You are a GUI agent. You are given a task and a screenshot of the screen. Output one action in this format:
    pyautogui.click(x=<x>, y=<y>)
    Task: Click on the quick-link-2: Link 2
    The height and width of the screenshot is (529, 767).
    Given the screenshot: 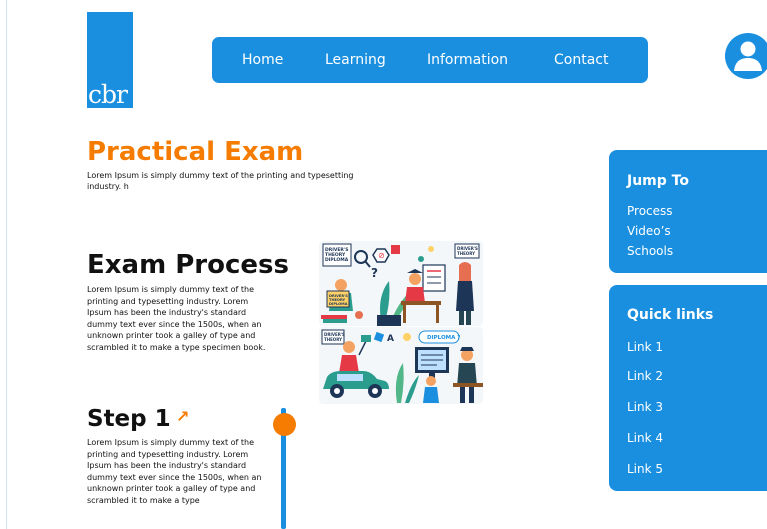 What is the action you would take?
    pyautogui.click(x=645, y=376)
    